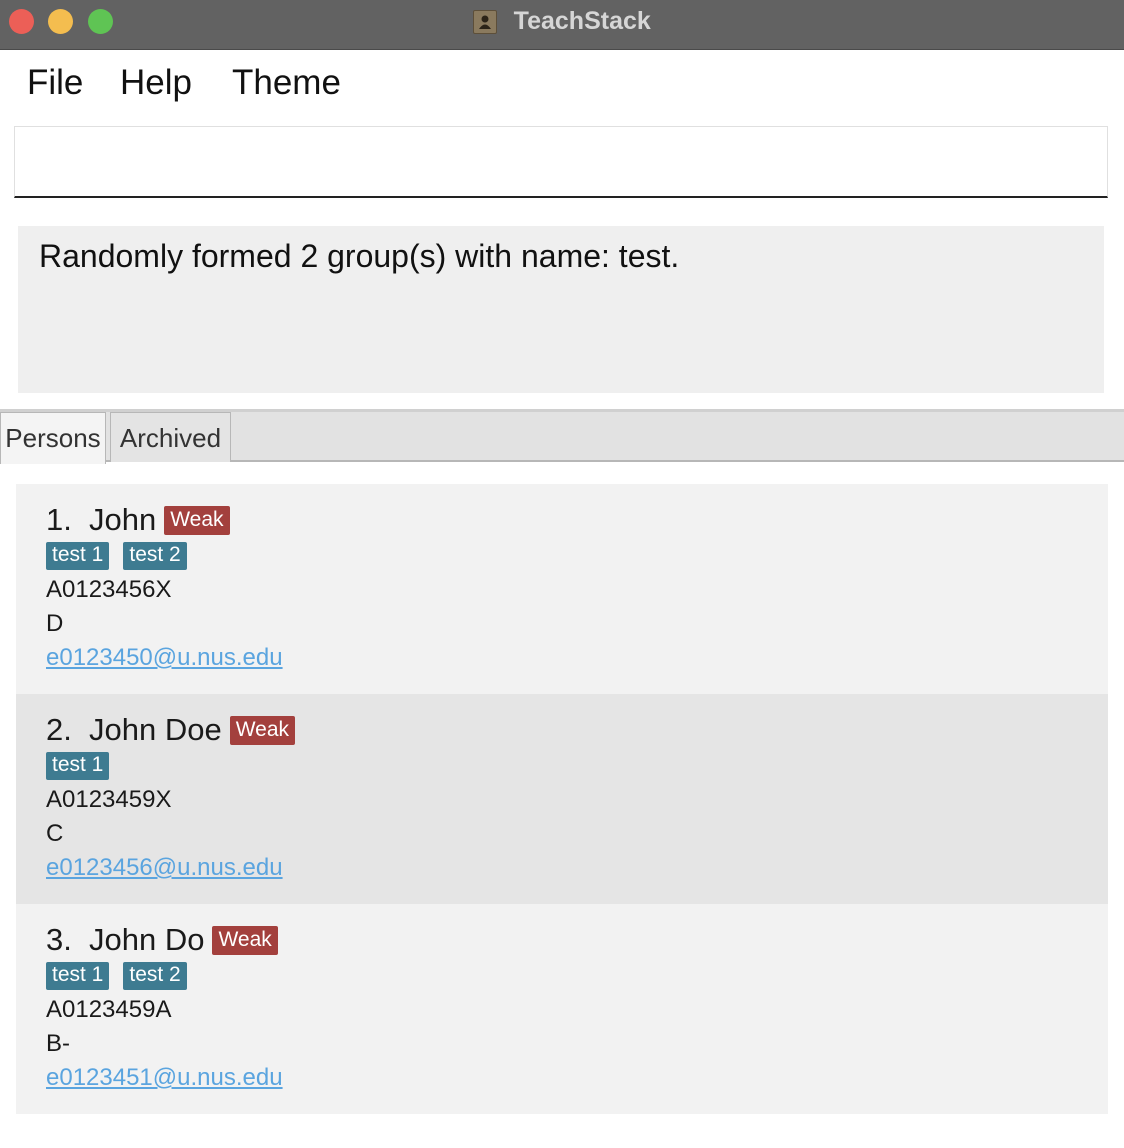 This screenshot has width=1124, height=1148. What do you see at coordinates (170, 437) in the screenshot?
I see `tab-archived: Archived` at bounding box center [170, 437].